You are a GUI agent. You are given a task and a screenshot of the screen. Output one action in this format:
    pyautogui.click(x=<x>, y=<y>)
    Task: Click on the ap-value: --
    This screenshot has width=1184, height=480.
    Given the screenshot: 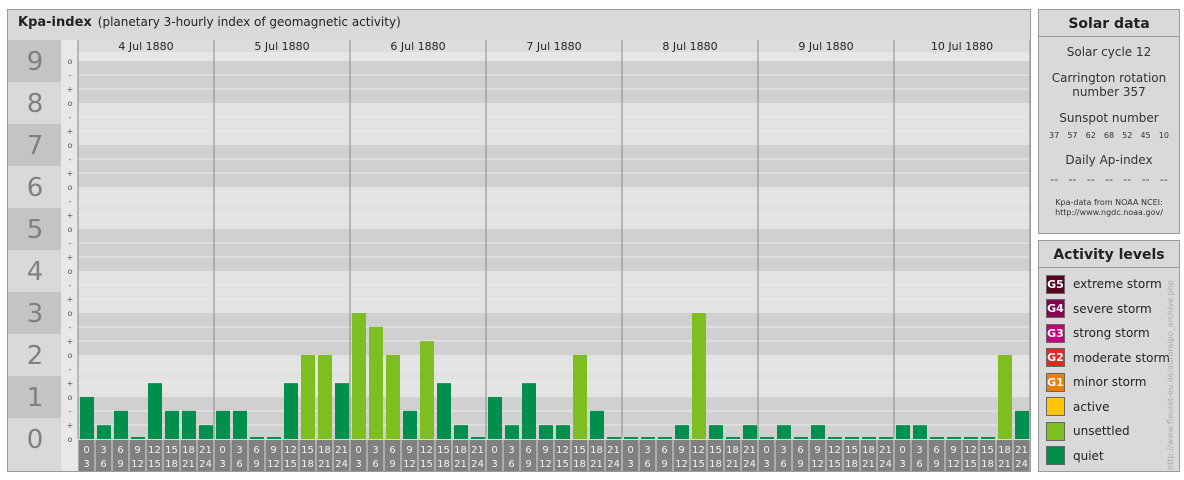 What is the action you would take?
    pyautogui.click(x=1163, y=179)
    